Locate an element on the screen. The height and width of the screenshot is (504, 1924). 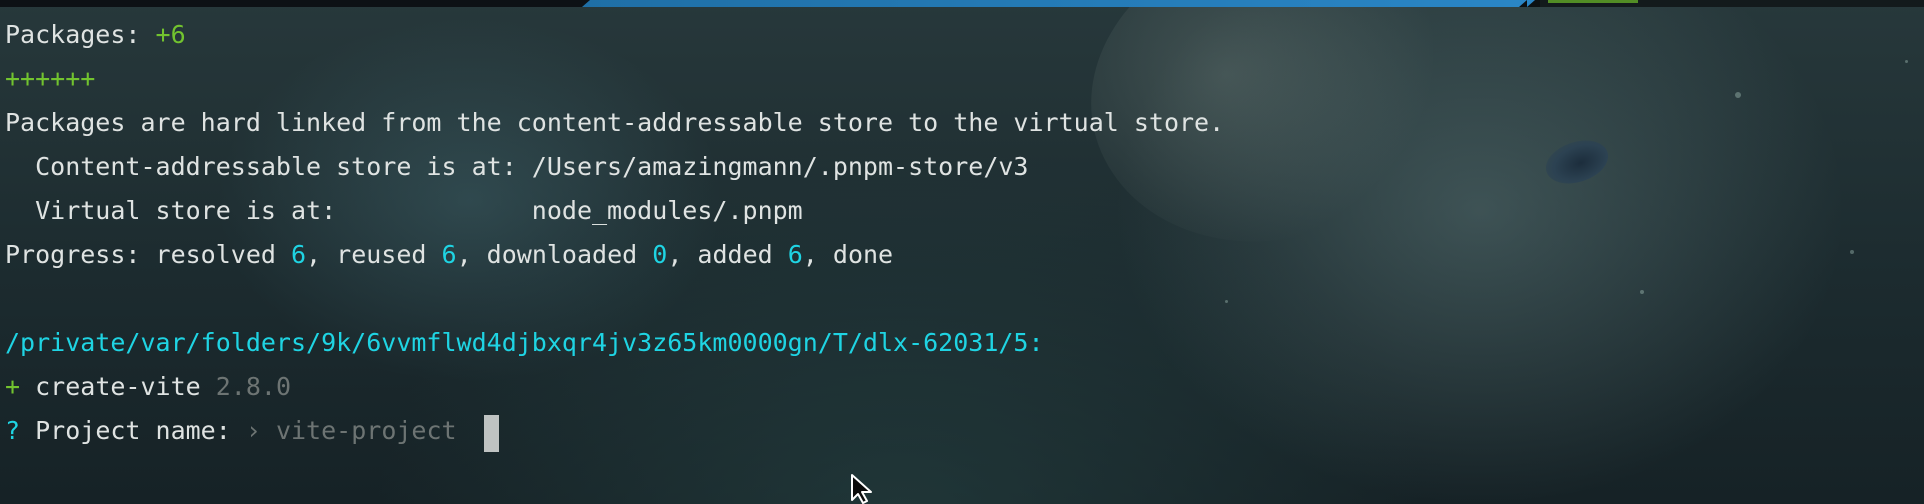
mouse-pointer-icon is located at coordinates (861, 489).